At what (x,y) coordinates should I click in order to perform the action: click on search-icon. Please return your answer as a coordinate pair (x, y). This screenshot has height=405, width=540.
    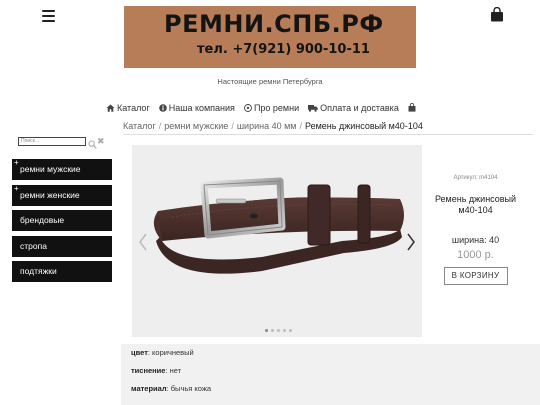
    Looking at the image, I should click on (92, 145).